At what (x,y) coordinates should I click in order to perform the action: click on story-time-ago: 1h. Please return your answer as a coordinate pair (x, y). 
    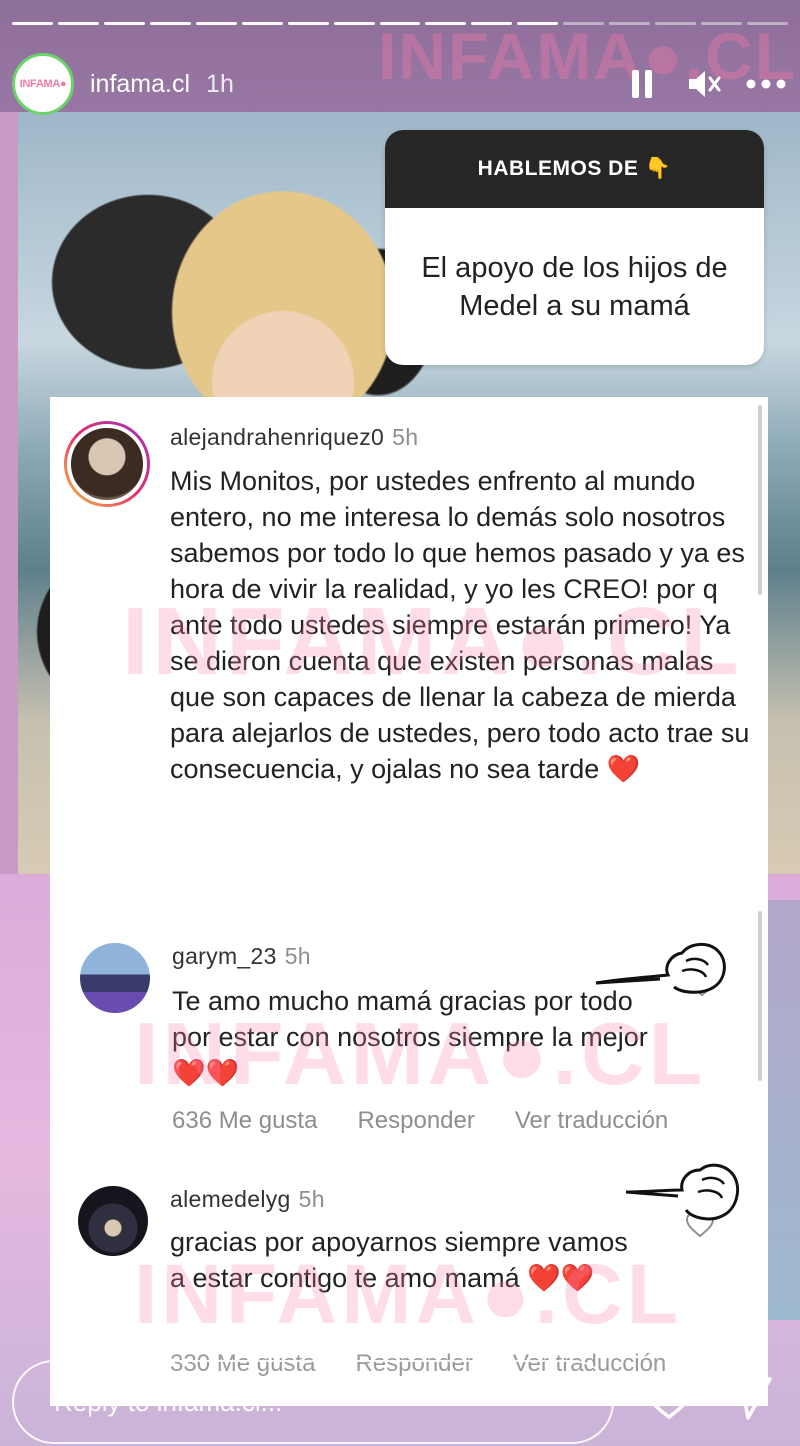
    Looking at the image, I should click on (220, 83).